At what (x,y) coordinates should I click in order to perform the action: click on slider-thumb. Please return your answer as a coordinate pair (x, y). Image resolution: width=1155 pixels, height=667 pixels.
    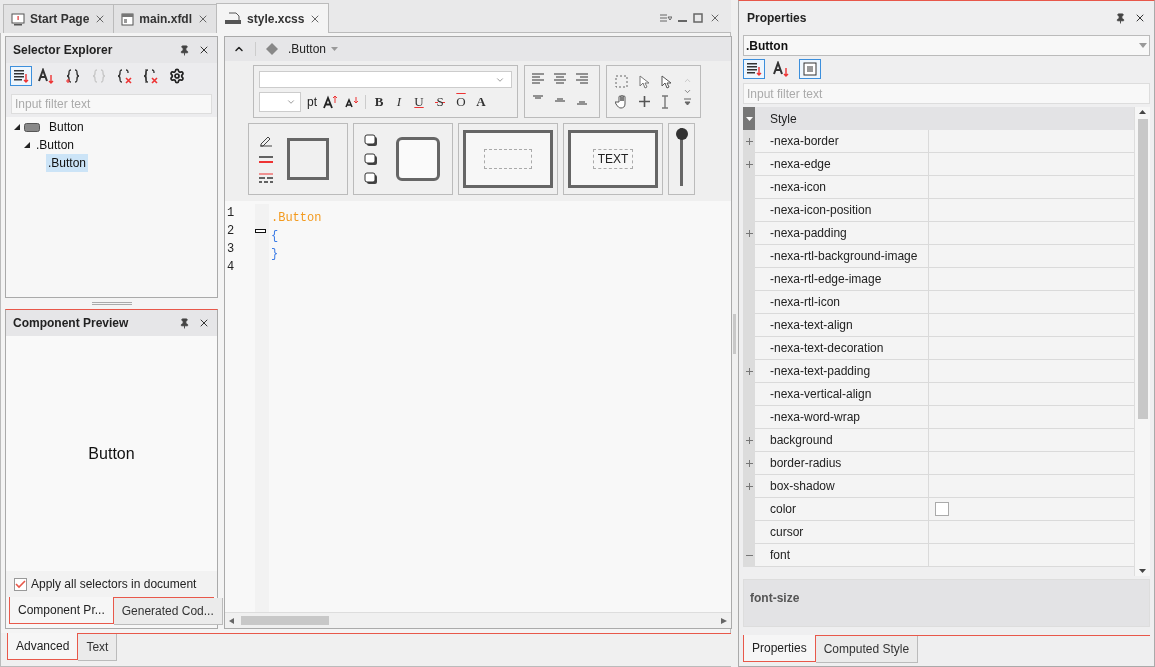
    Looking at the image, I should click on (681, 134).